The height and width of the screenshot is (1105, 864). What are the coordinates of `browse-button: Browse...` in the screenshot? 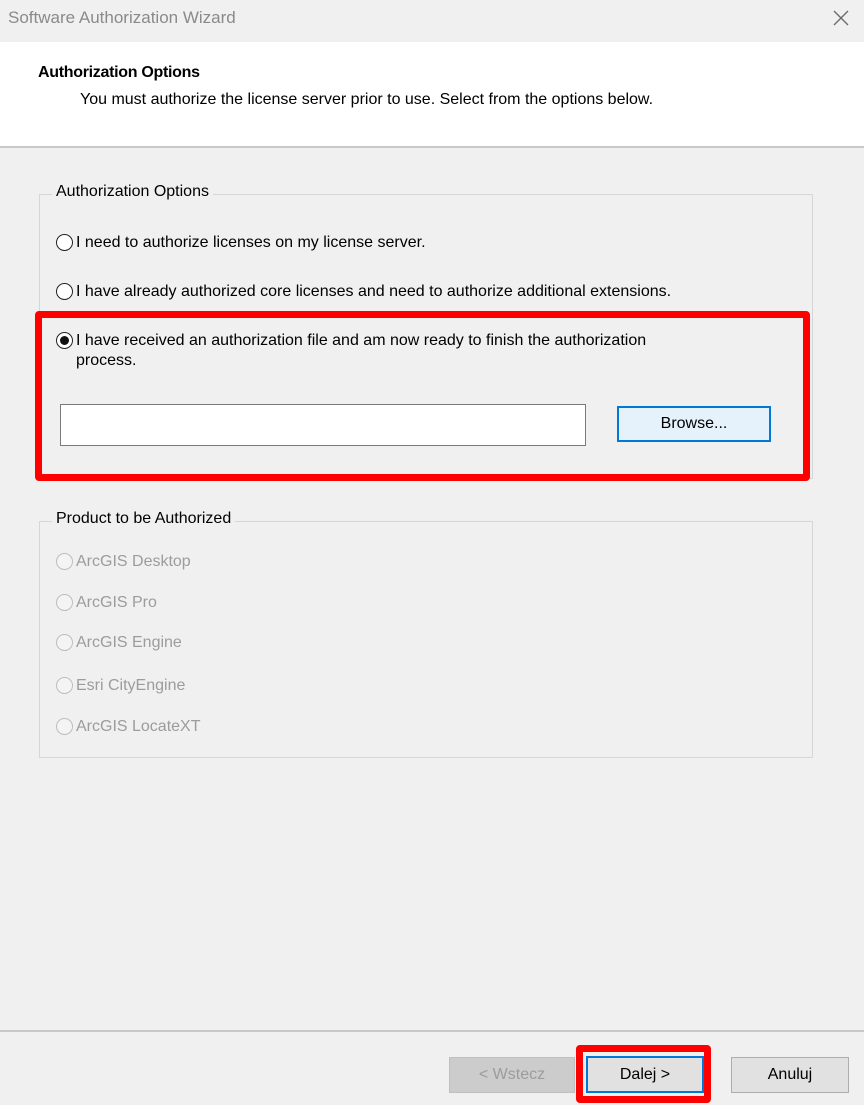 It's located at (694, 424).